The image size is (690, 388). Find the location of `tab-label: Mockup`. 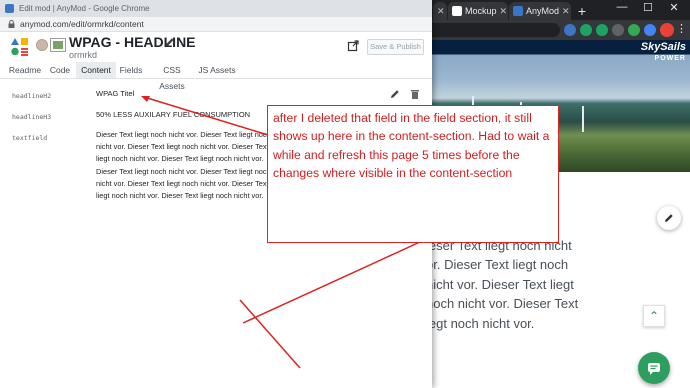

tab-label: Mockup is located at coordinates (481, 11).